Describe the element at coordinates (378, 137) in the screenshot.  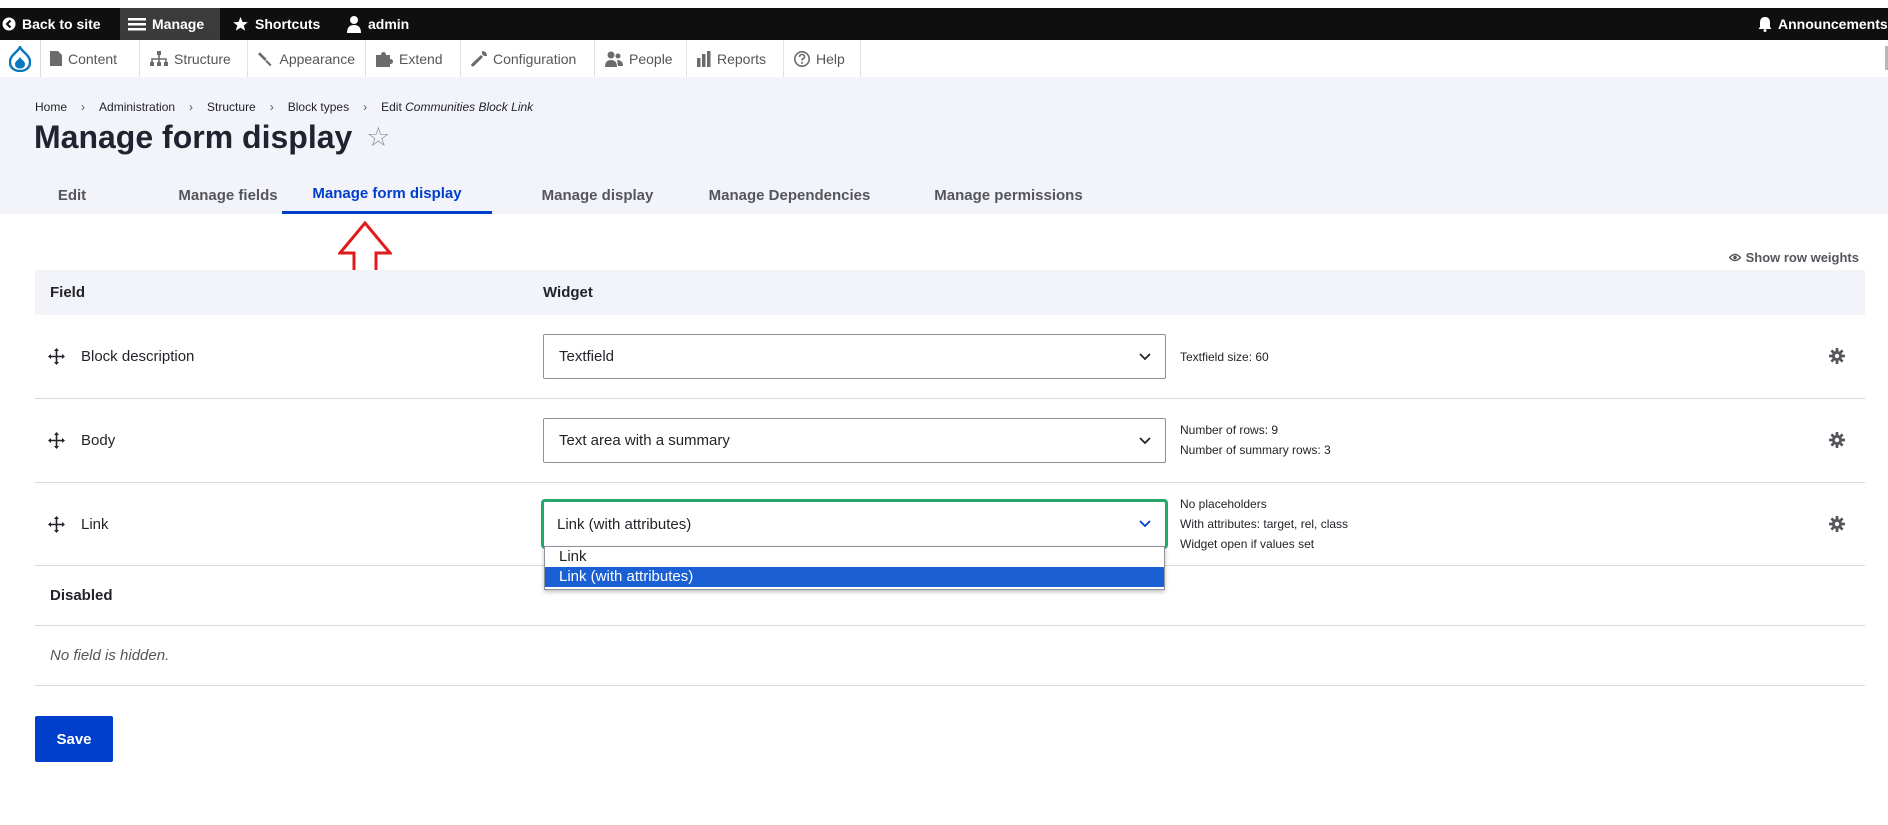
I see `shortcut-star-icon: ☆` at that location.